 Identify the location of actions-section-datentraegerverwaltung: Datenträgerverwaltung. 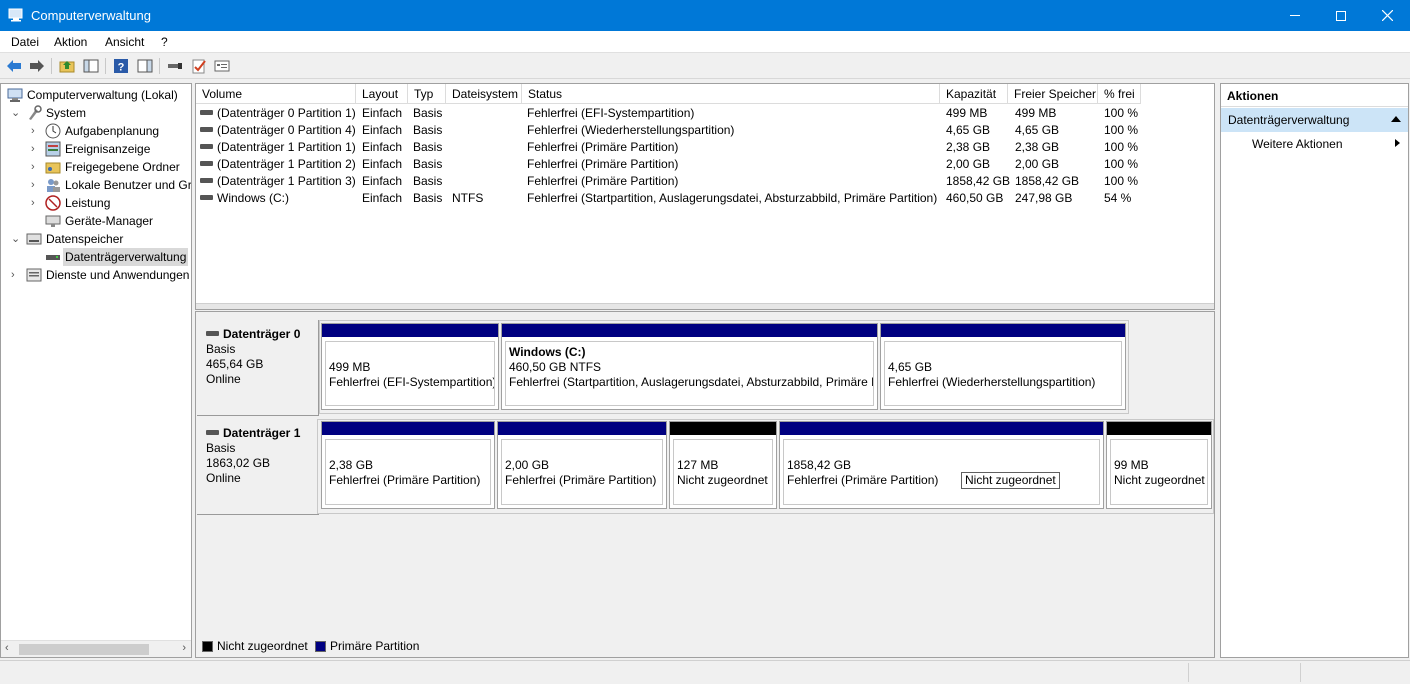
(1314, 120).